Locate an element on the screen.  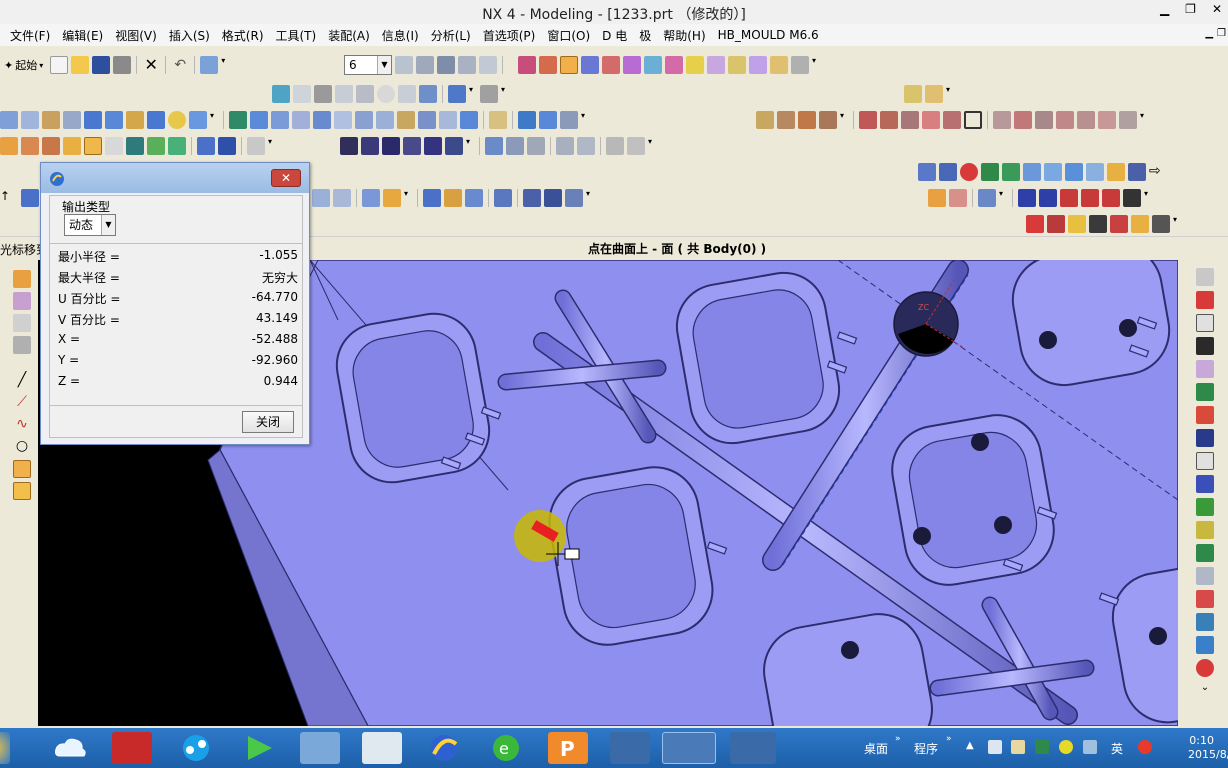
mold-ejector-icon is located at coordinates (536, 146).